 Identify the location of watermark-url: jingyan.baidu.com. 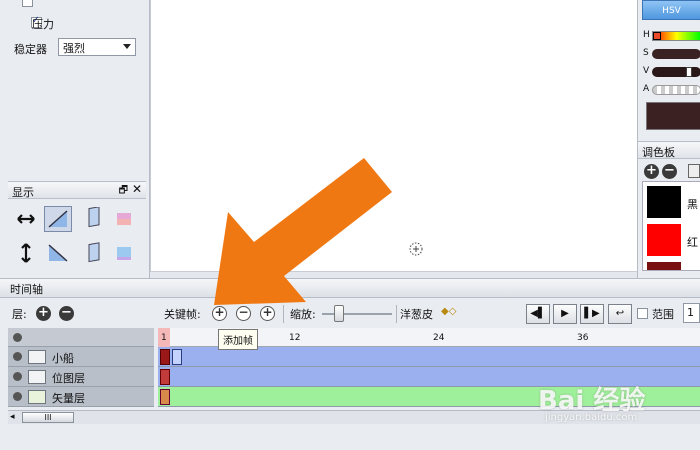
(591, 417).